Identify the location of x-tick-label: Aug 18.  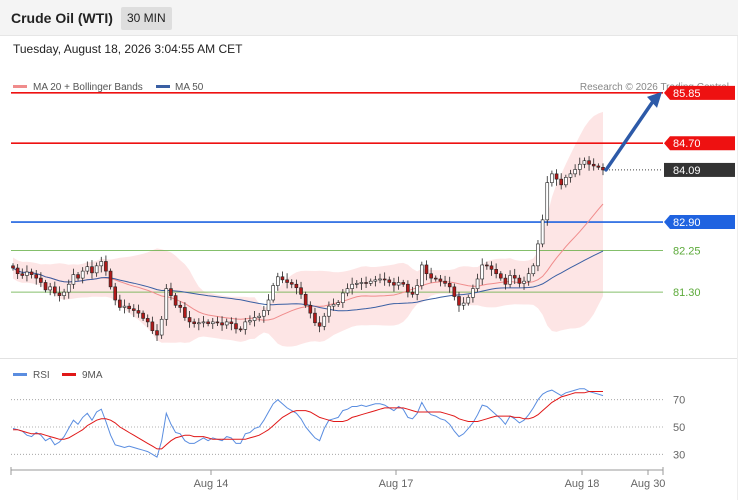
(582, 484).